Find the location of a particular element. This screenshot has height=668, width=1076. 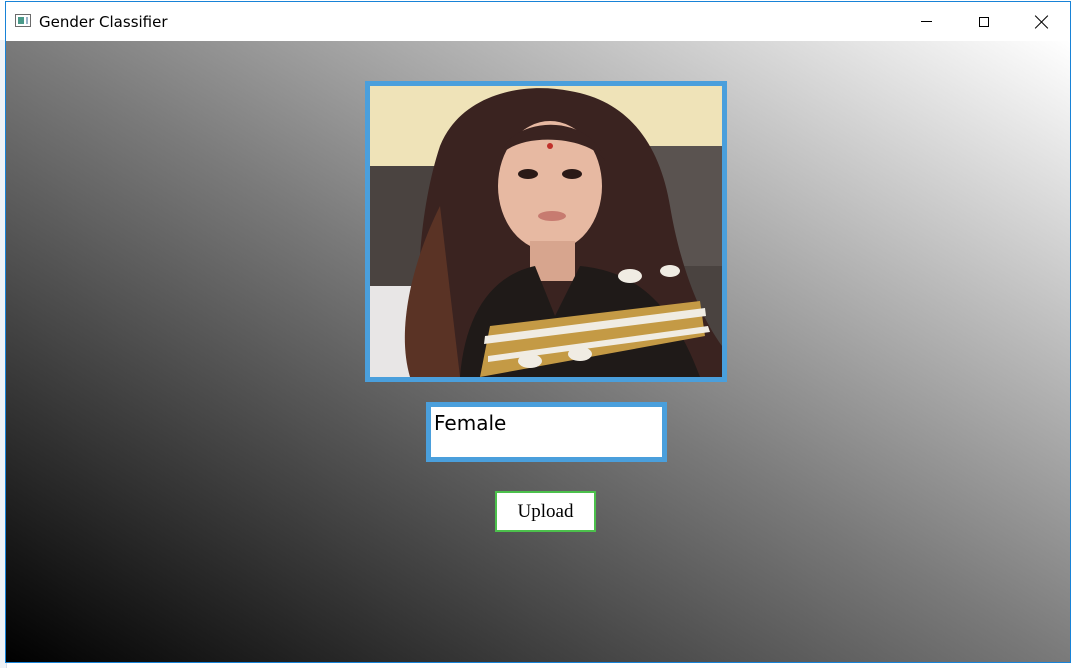

window-title: Gender Classifier is located at coordinates (103, 22).